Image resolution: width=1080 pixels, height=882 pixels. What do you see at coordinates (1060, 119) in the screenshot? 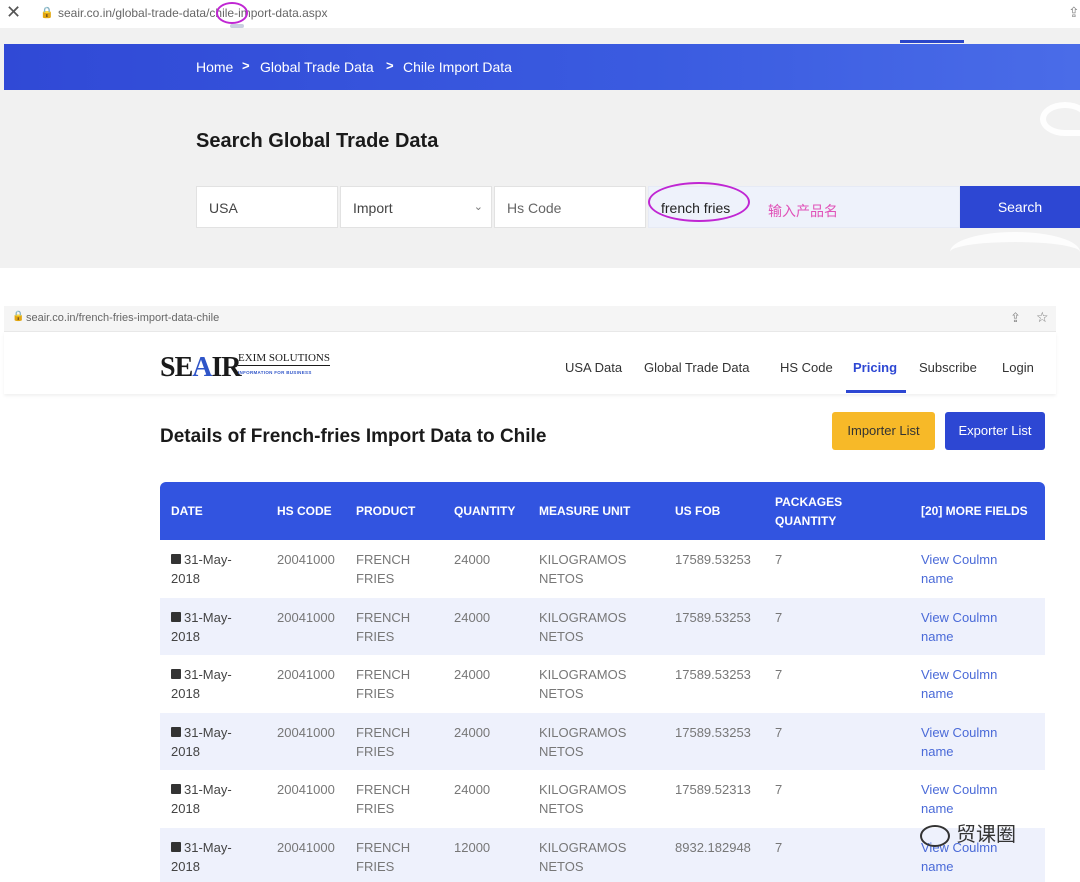
I see `decorative-swirl` at bounding box center [1060, 119].